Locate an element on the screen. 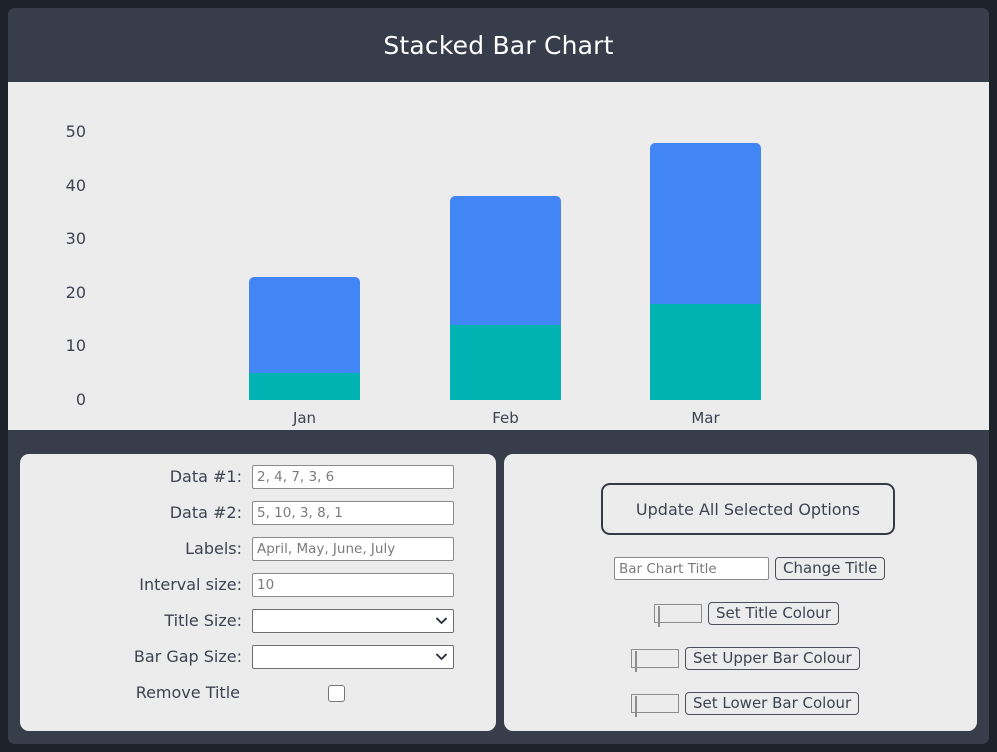 This screenshot has width=997, height=752. interval-size-input is located at coordinates (353, 585).